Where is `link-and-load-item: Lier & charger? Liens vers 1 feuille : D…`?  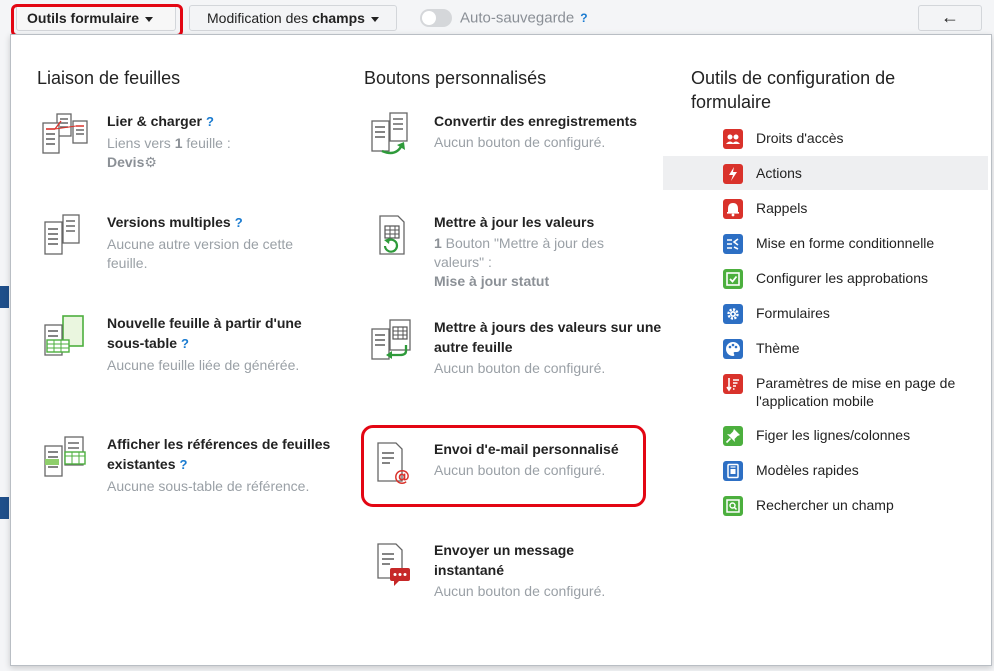
link-and-load-item: Lier & charger? Liens vers 1 feuille : D… is located at coordinates (191, 156).